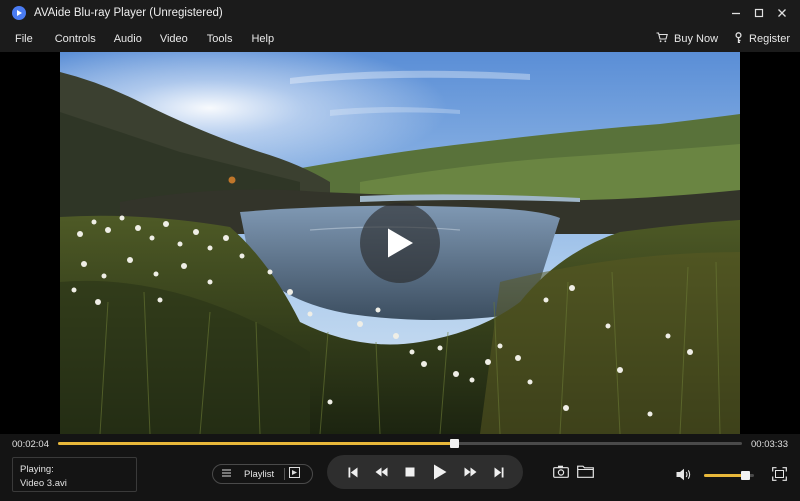 The image size is (800, 501). I want to click on window-title: AVAide Blu-ray Player (Unregistered), so click(128, 13).